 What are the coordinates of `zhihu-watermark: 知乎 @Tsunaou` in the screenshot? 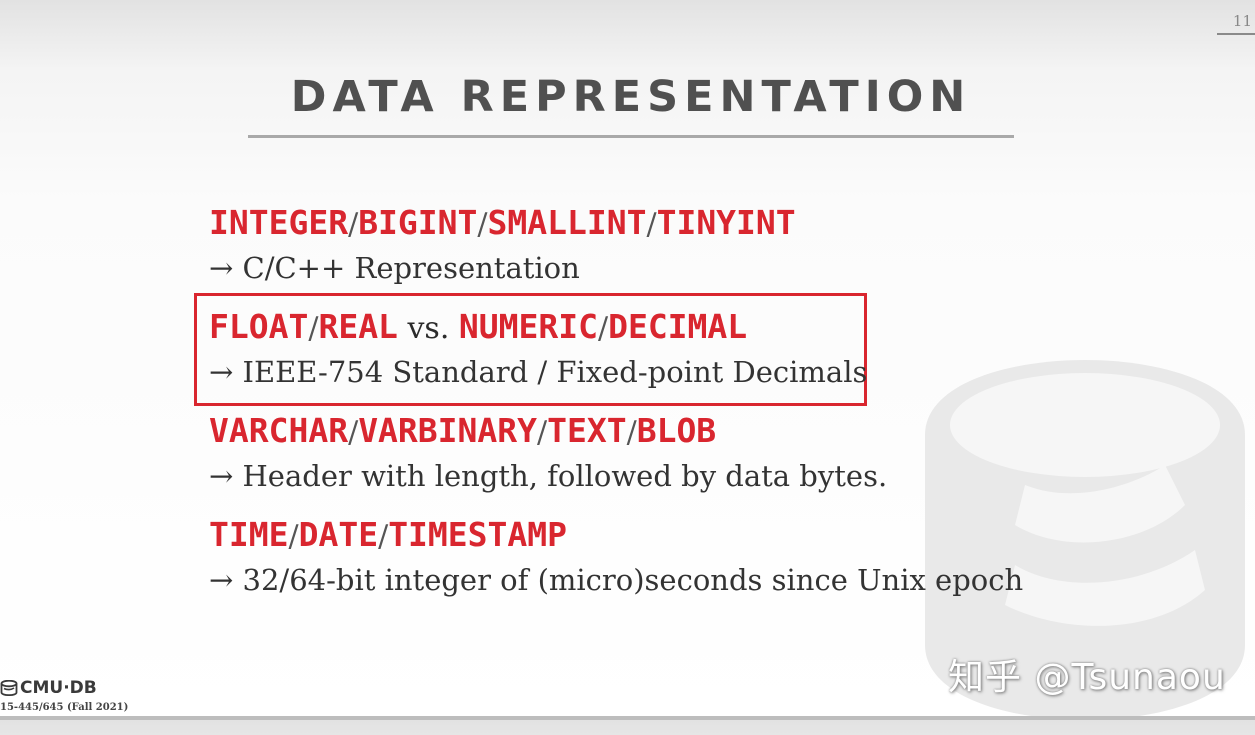 It's located at (1087, 677).